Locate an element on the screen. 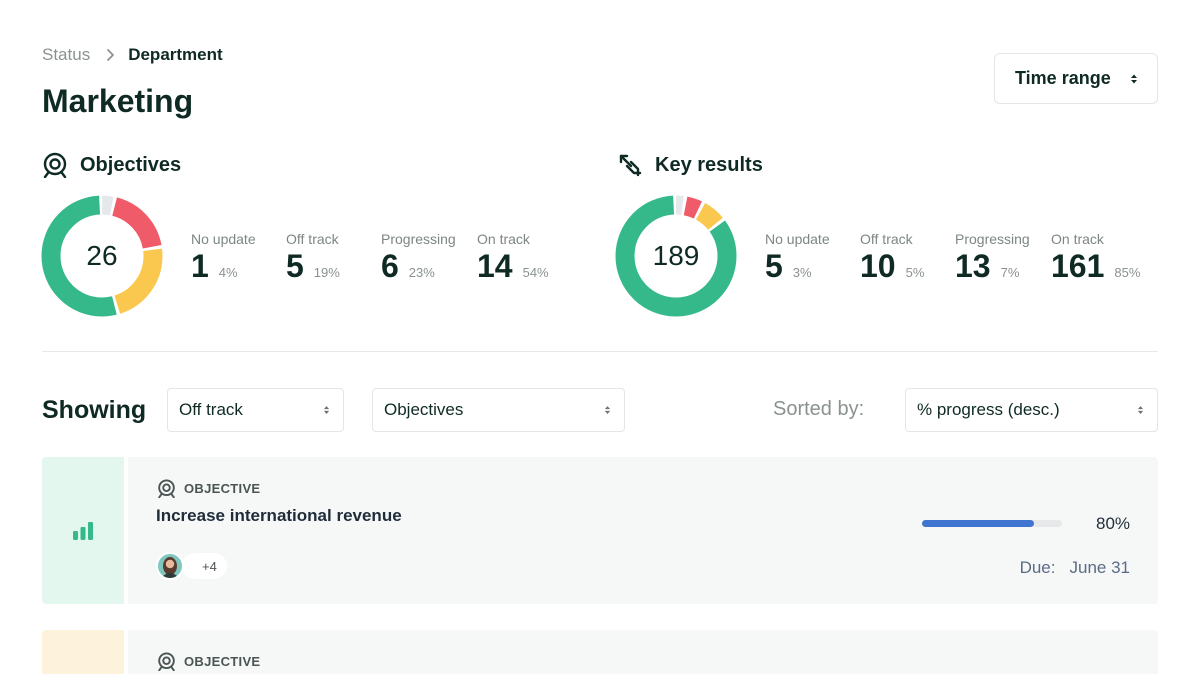 This screenshot has height=674, width=1200. stat-value: 14 is located at coordinates (495, 266).